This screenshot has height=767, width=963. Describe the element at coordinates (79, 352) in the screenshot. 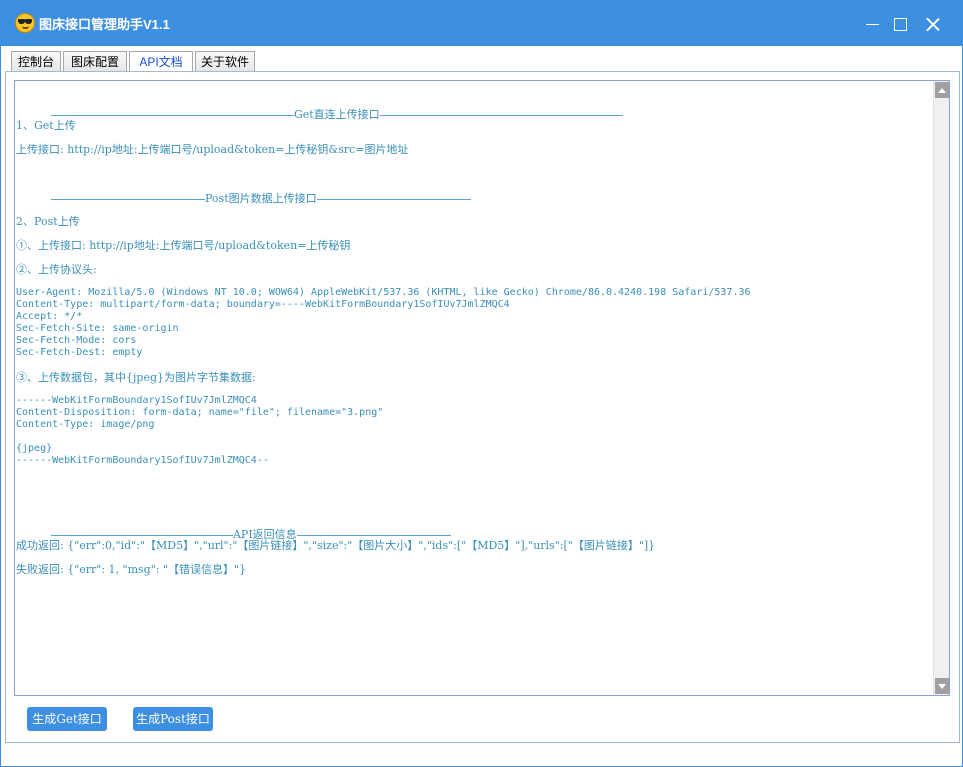

I see `header-line: Sec-Fetch-Dest: empty` at that location.